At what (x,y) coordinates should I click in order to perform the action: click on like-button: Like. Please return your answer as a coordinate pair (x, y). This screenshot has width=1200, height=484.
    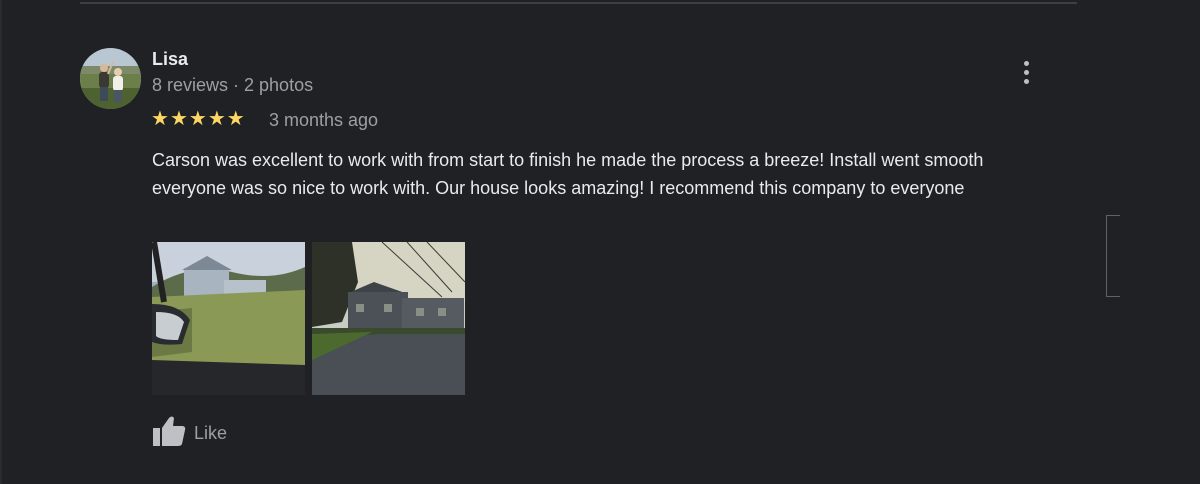
    Looking at the image, I should click on (190, 433).